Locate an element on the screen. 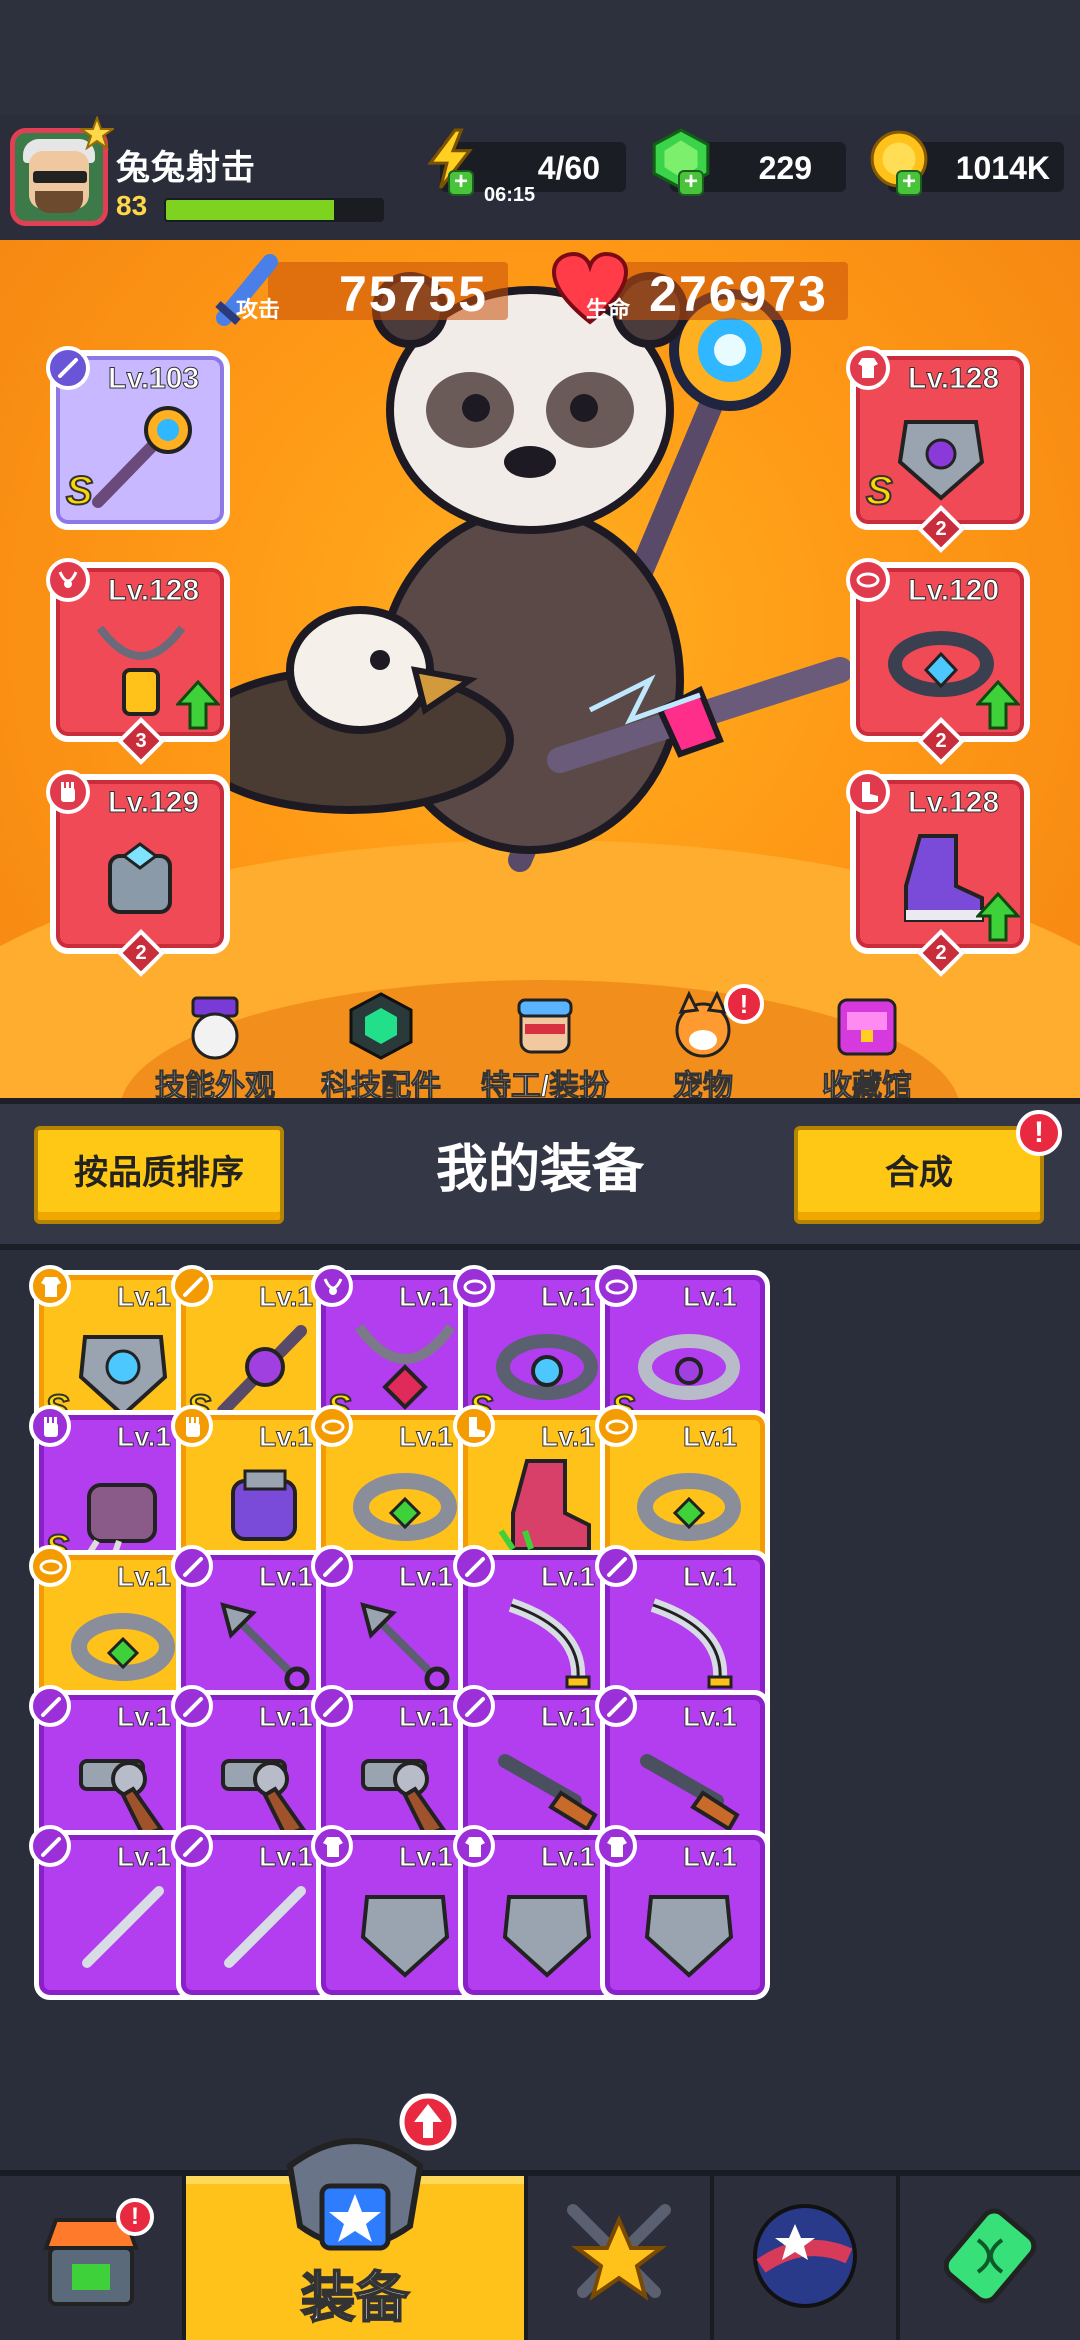 This screenshot has height=2340, width=1080. tab-dna is located at coordinates (990, 2258).